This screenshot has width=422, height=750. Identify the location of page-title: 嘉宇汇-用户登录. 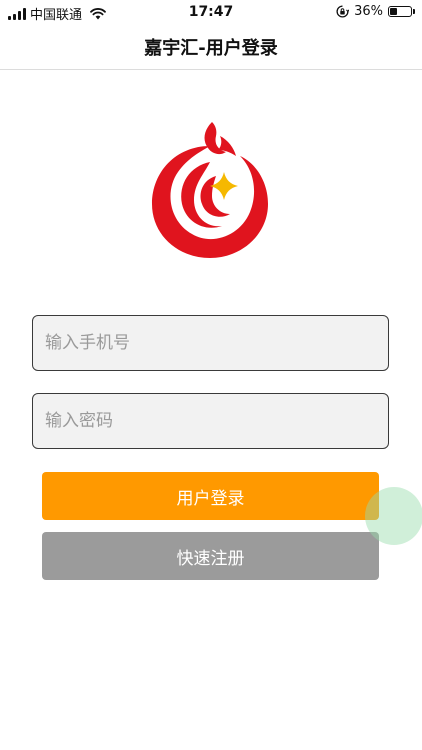
(211, 48).